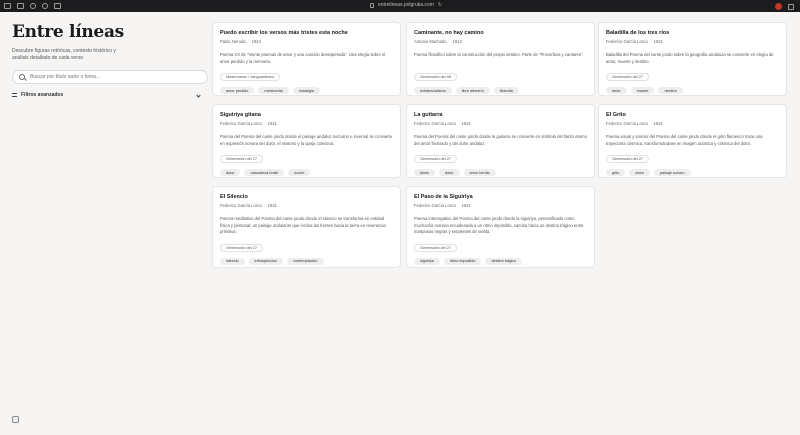 Image resolution: width=800 pixels, height=435 pixels. What do you see at coordinates (15, 419) in the screenshot?
I see `help-icon` at bounding box center [15, 419].